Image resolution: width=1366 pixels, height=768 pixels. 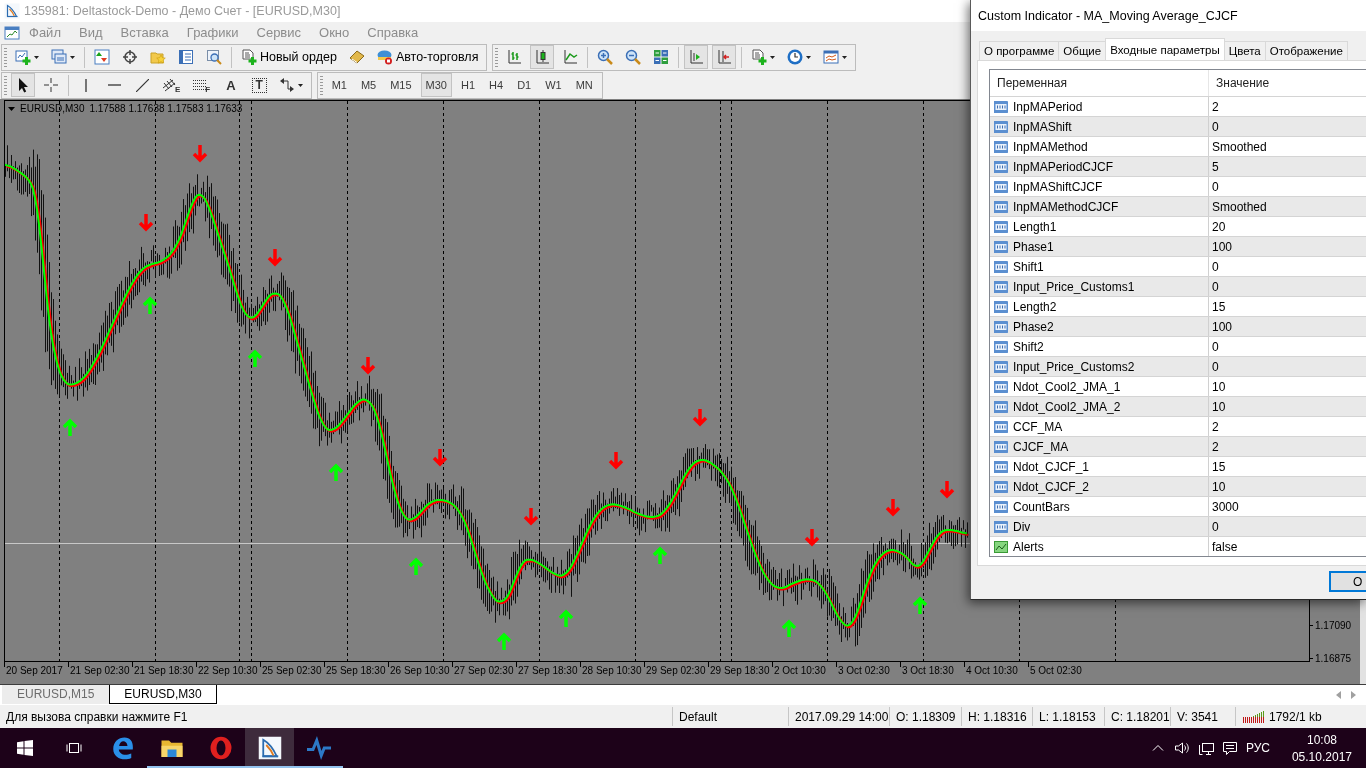 What do you see at coordinates (401, 85) in the screenshot?
I see `period-button: M15` at bounding box center [401, 85].